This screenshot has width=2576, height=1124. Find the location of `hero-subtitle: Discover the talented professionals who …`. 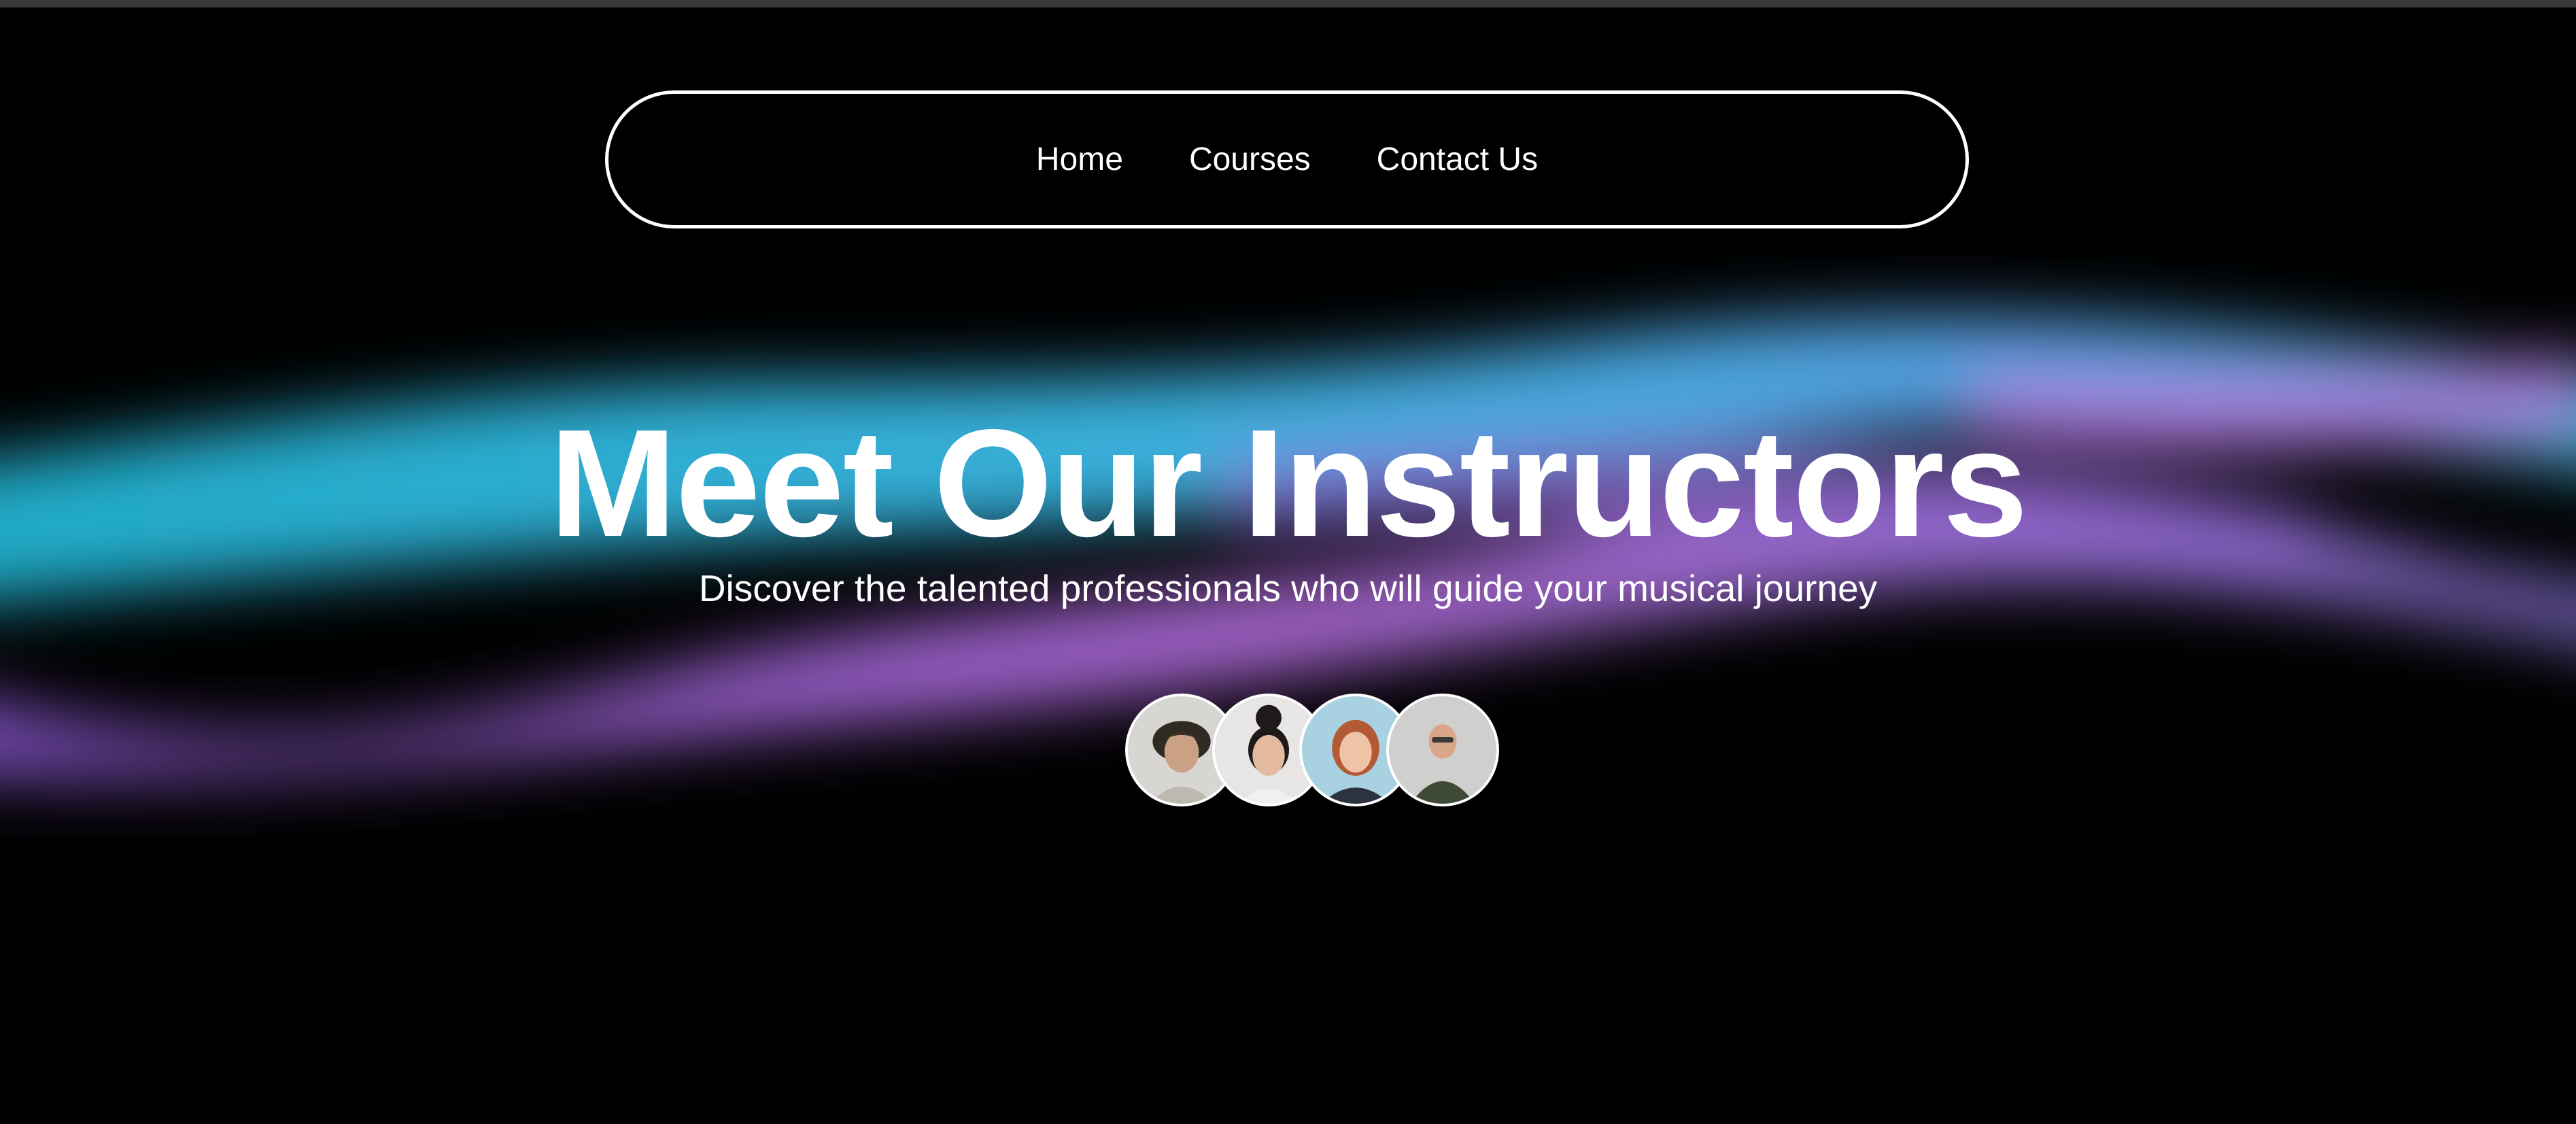

hero-subtitle: Discover the talented professionals who … is located at coordinates (1288, 588).